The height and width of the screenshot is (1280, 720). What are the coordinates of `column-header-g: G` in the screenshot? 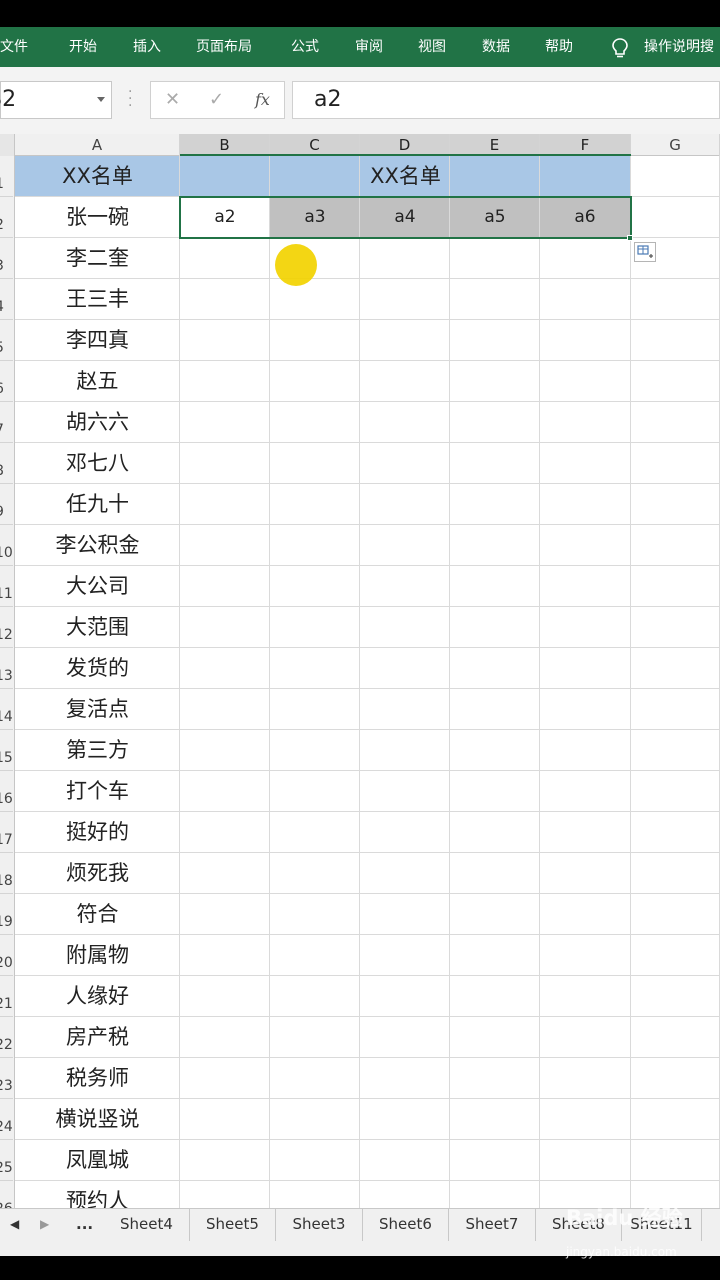 It's located at (675, 145).